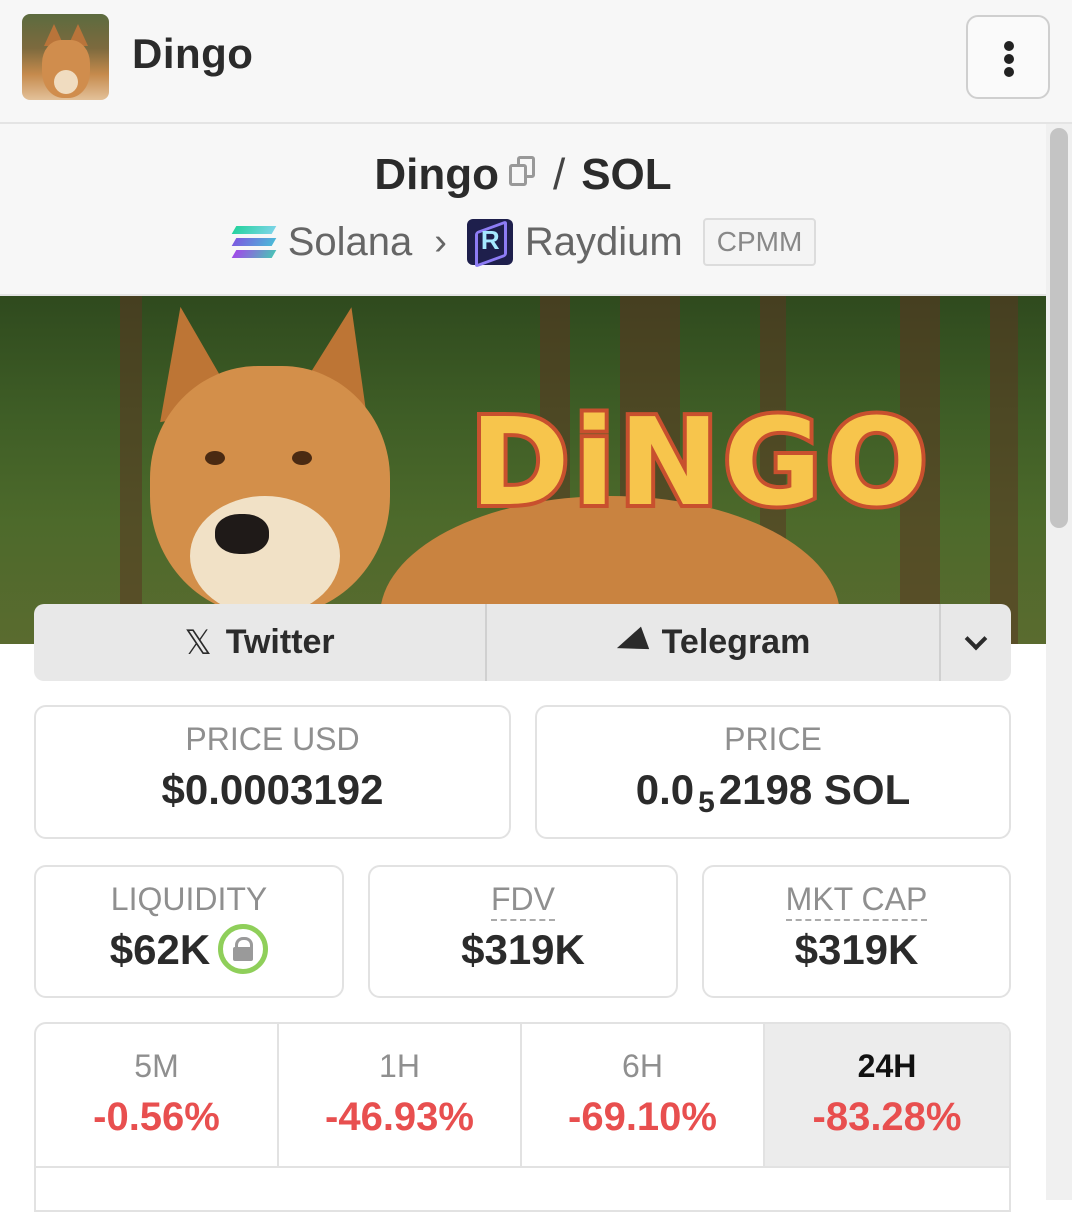 The image size is (1072, 1212). I want to click on fdv-label: FDV, so click(523, 901).